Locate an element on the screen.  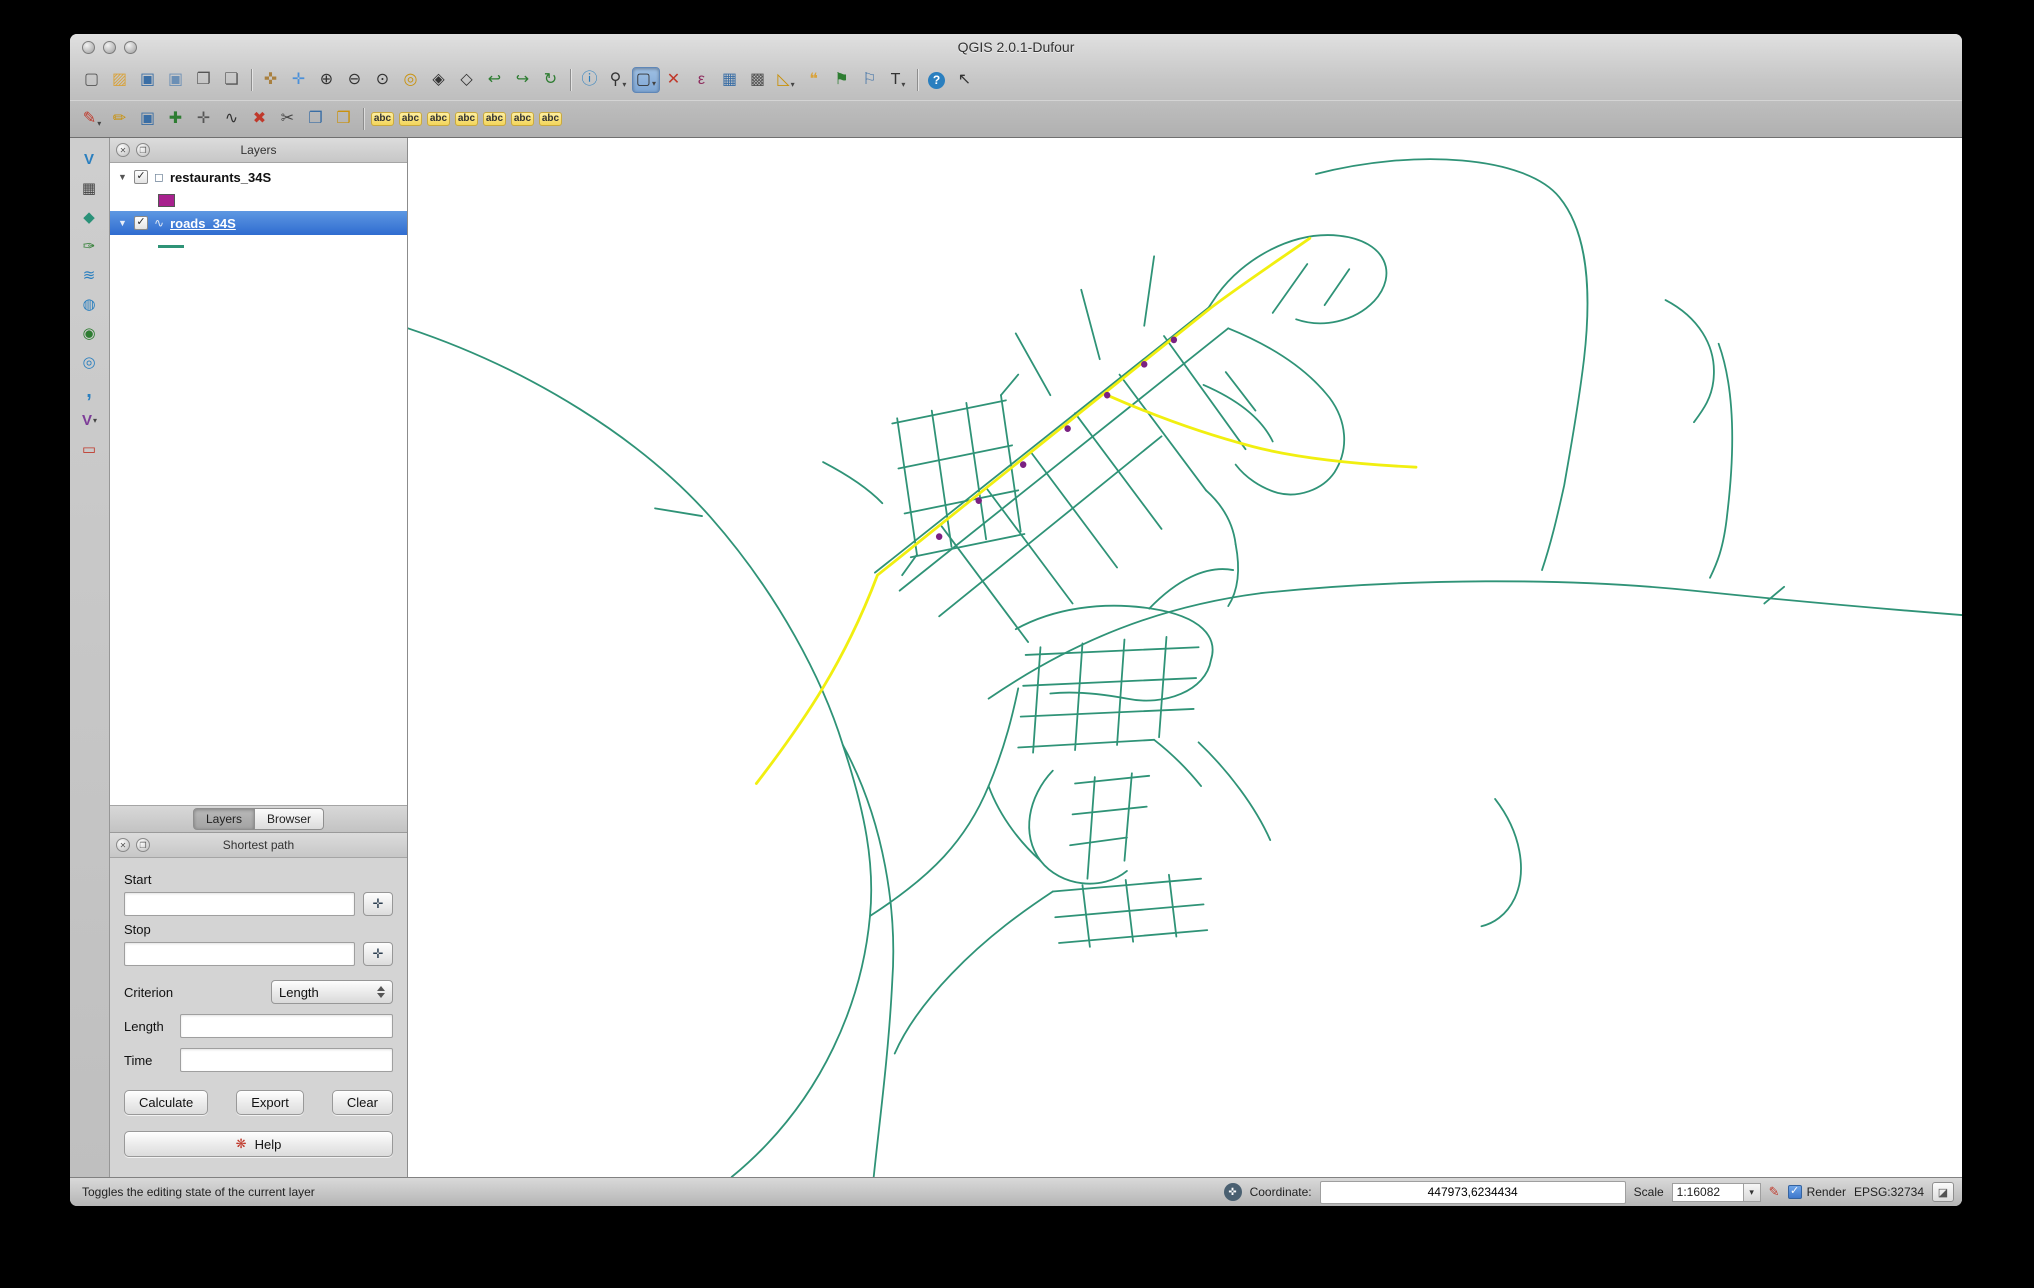
add-mssql-layer-icon: ≋ is located at coordinates (90, 275).